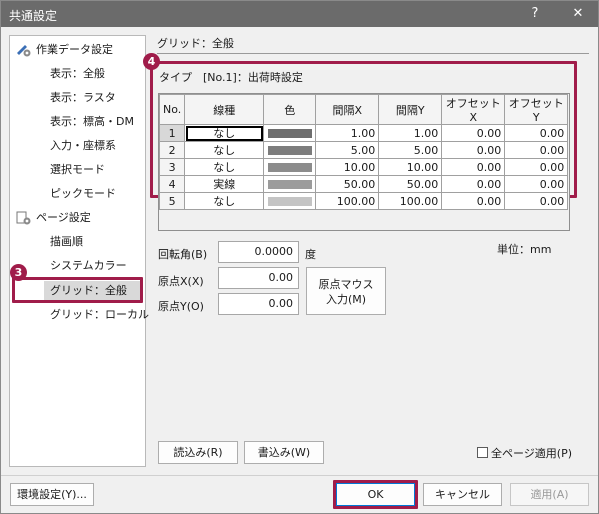 Image resolution: width=599 pixels, height=514 pixels. I want to click on line-type-cell: 実線, so click(224, 184).